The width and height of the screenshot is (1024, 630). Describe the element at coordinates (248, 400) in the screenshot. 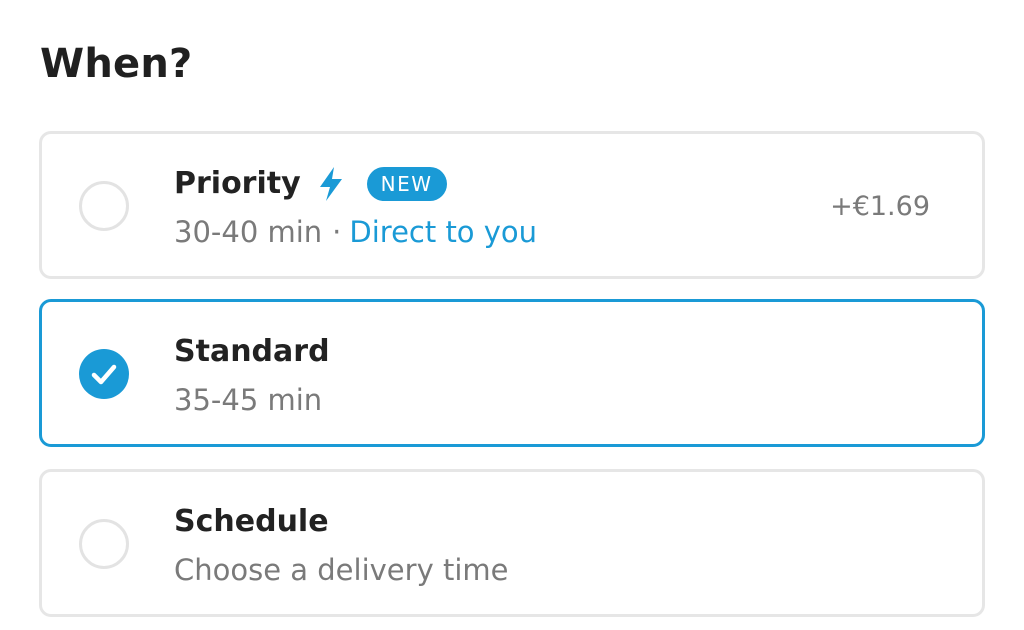

I see `standard-subtitle: 35-45 min` at that location.